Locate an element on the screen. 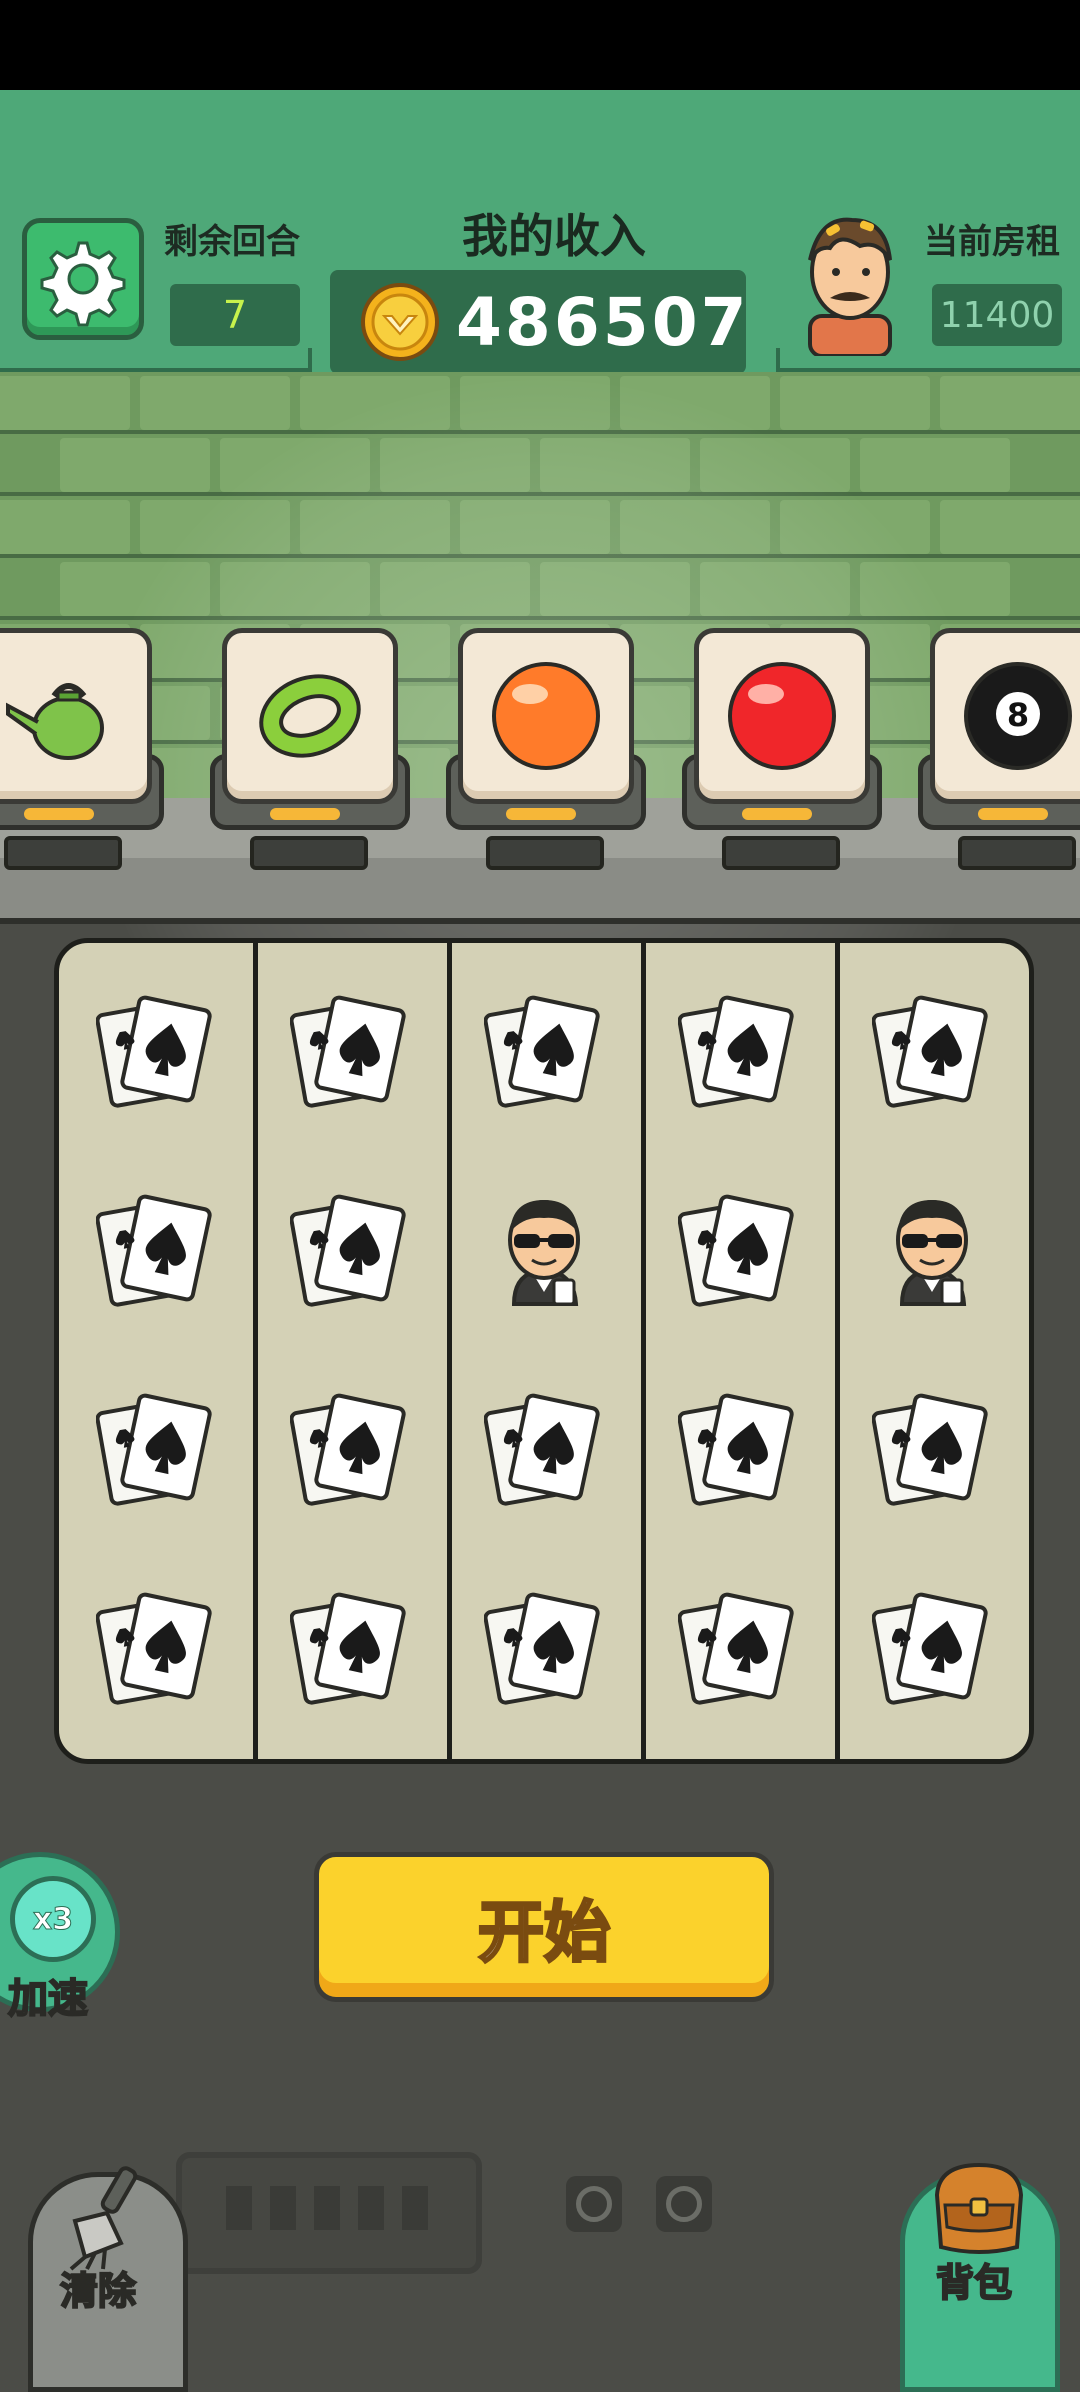 Image resolution: width=1080 pixels, height=2392 pixels. landlord-avatar is located at coordinates (850, 286).